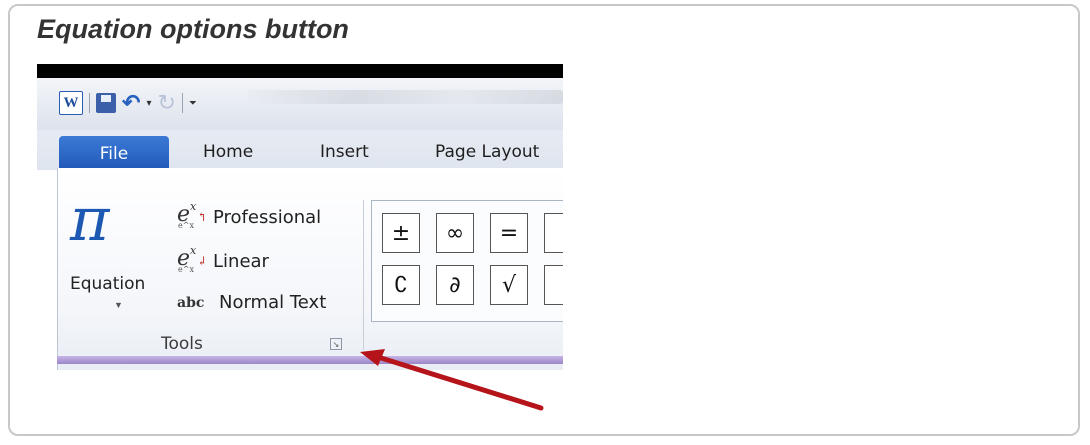  Describe the element at coordinates (372, 357) in the screenshot. I see `arrow-head` at that location.